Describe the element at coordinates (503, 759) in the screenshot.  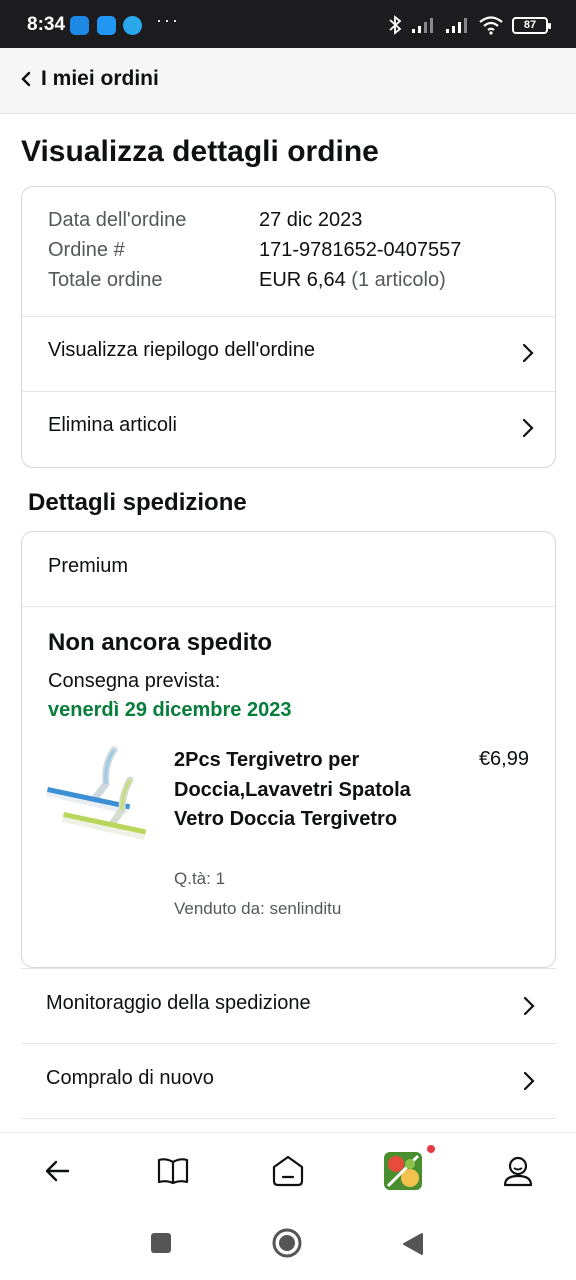
I see `product-price: €6,99` at that location.